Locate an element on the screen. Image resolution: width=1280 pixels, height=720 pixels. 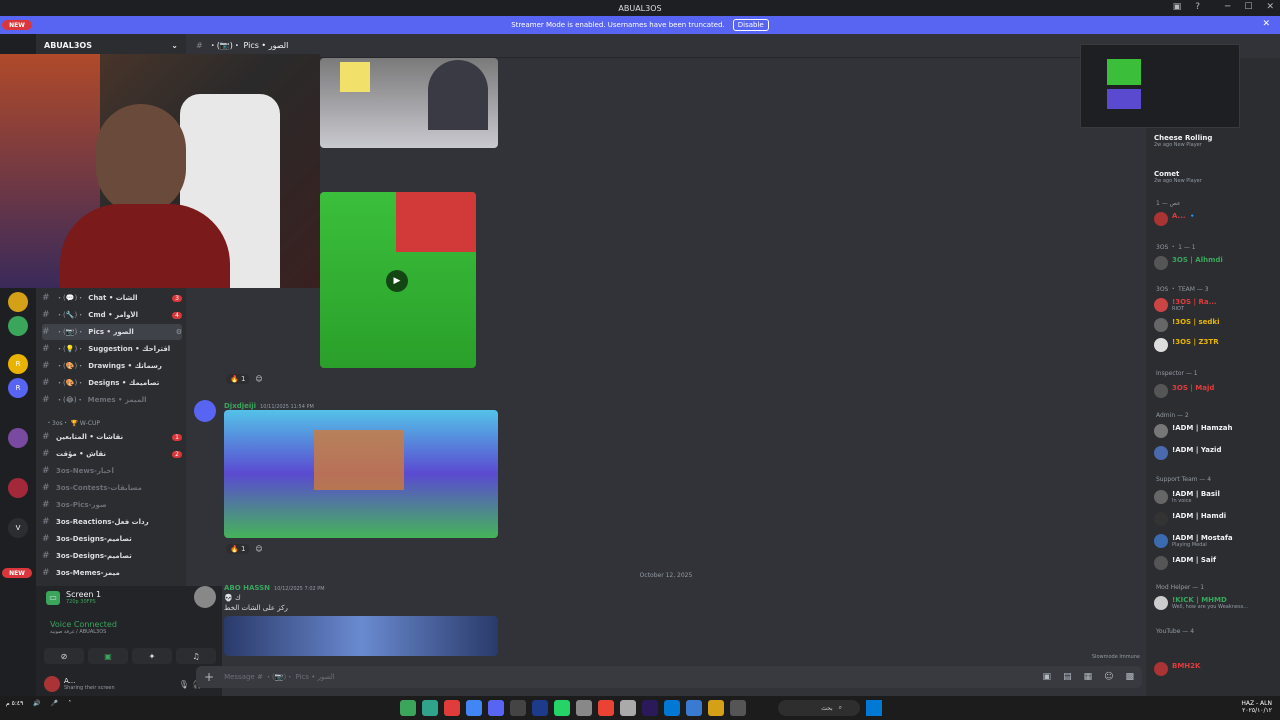
plus-icon: + is located at coordinates (209, 677).